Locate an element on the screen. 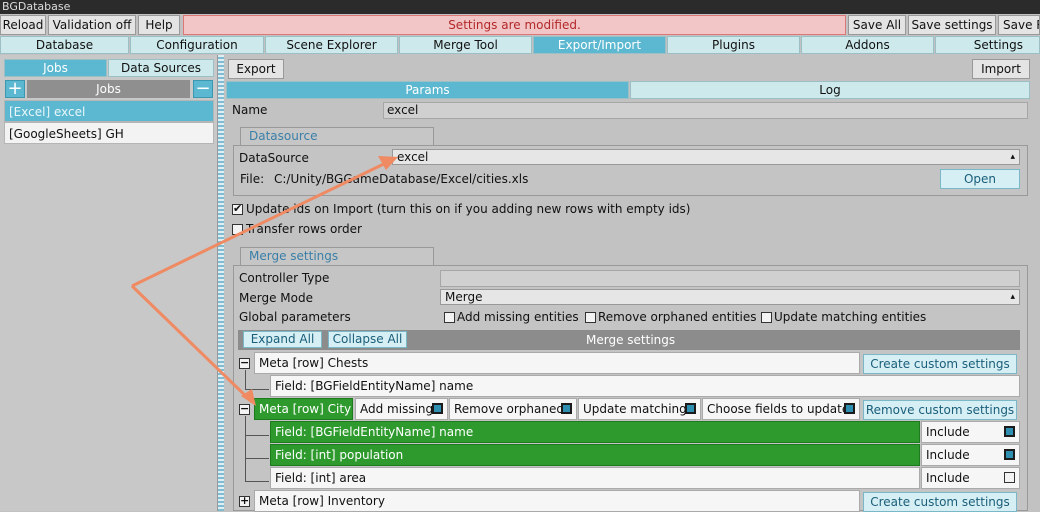  annotation-arrows is located at coordinates (264, 281).